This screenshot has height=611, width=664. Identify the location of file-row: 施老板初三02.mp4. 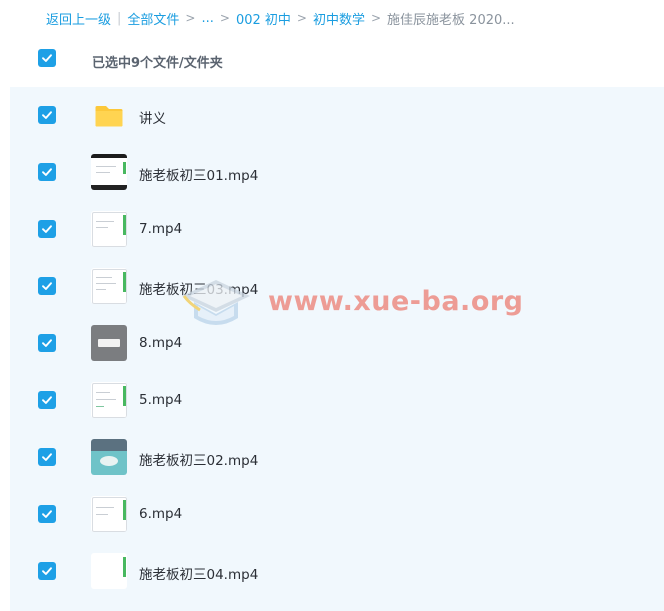
(337, 457).